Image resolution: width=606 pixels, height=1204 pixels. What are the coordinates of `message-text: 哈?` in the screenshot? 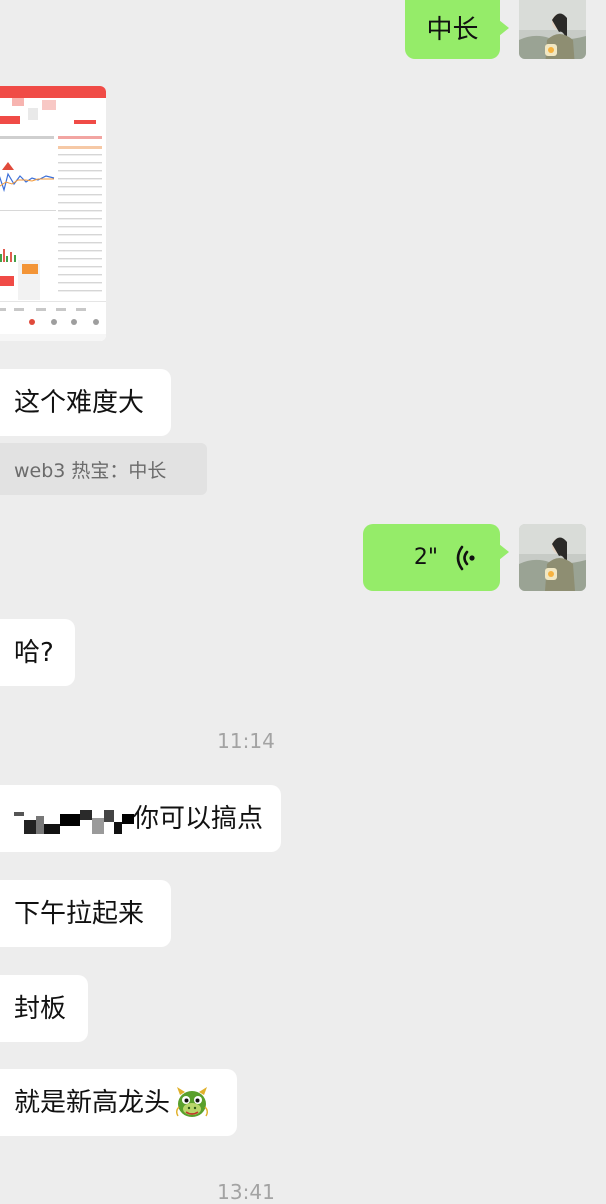 It's located at (34, 652).